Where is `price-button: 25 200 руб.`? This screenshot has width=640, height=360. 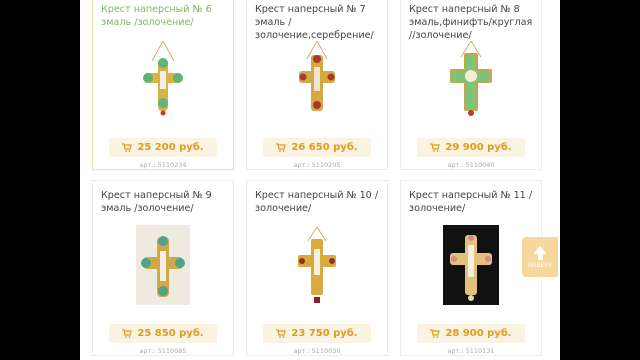 price-button: 25 200 руб. is located at coordinates (163, 147).